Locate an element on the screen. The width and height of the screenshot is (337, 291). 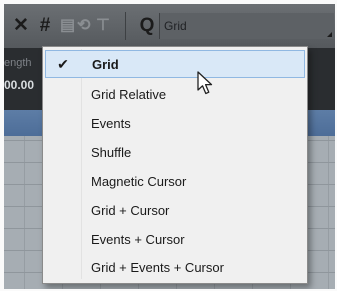
length-label: ength is located at coordinates (18, 63).